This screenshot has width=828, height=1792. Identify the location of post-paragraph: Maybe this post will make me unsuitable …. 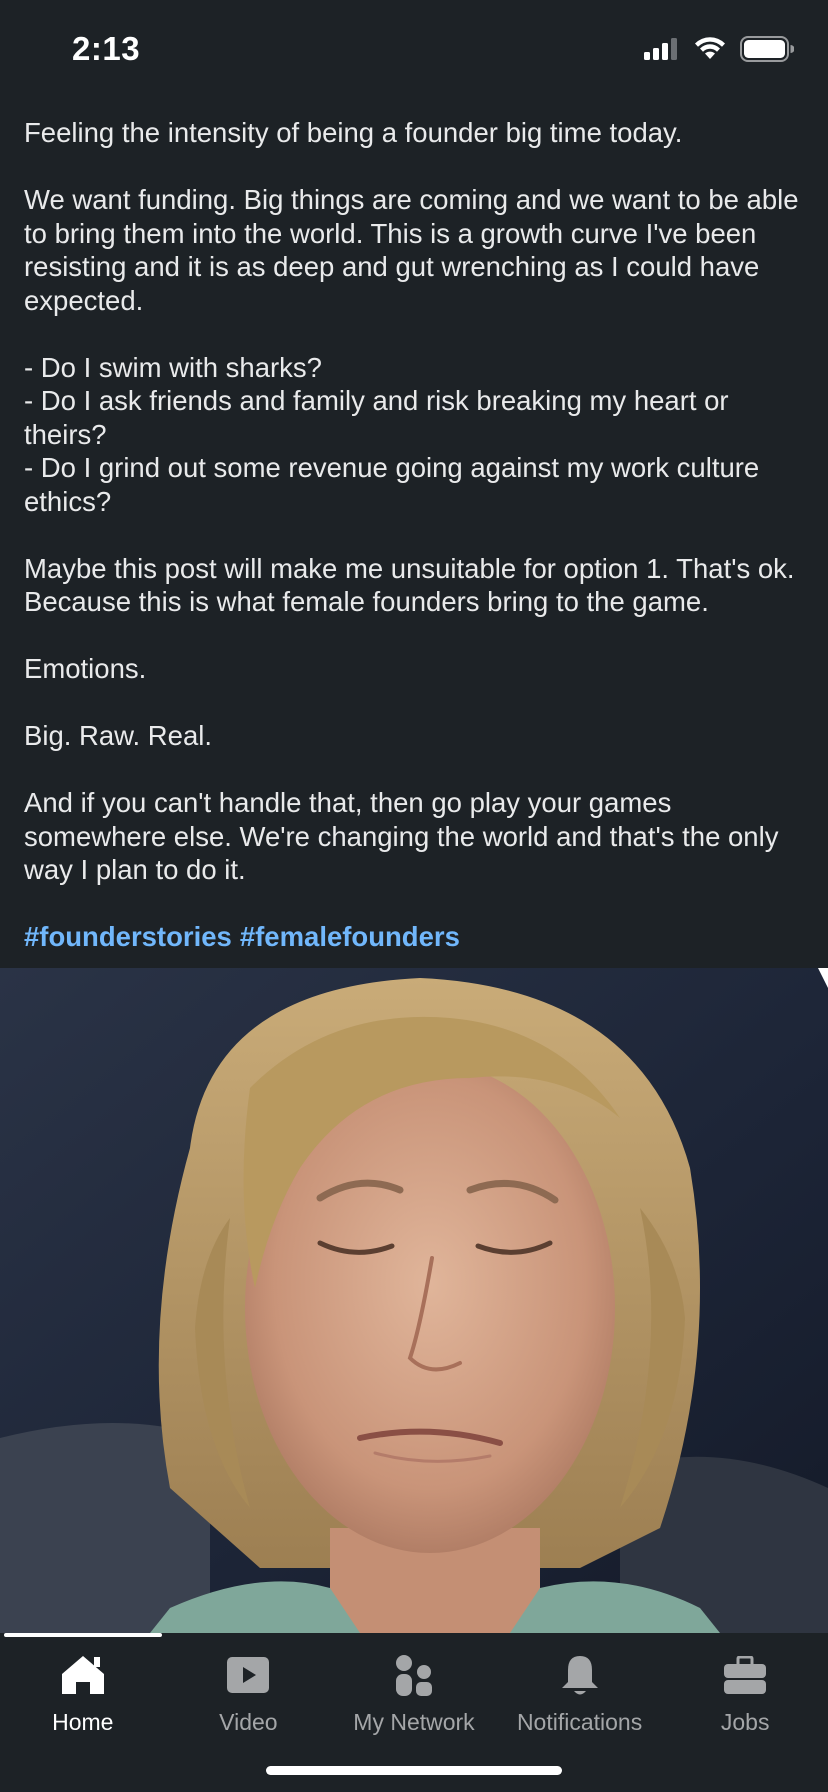
(409, 585).